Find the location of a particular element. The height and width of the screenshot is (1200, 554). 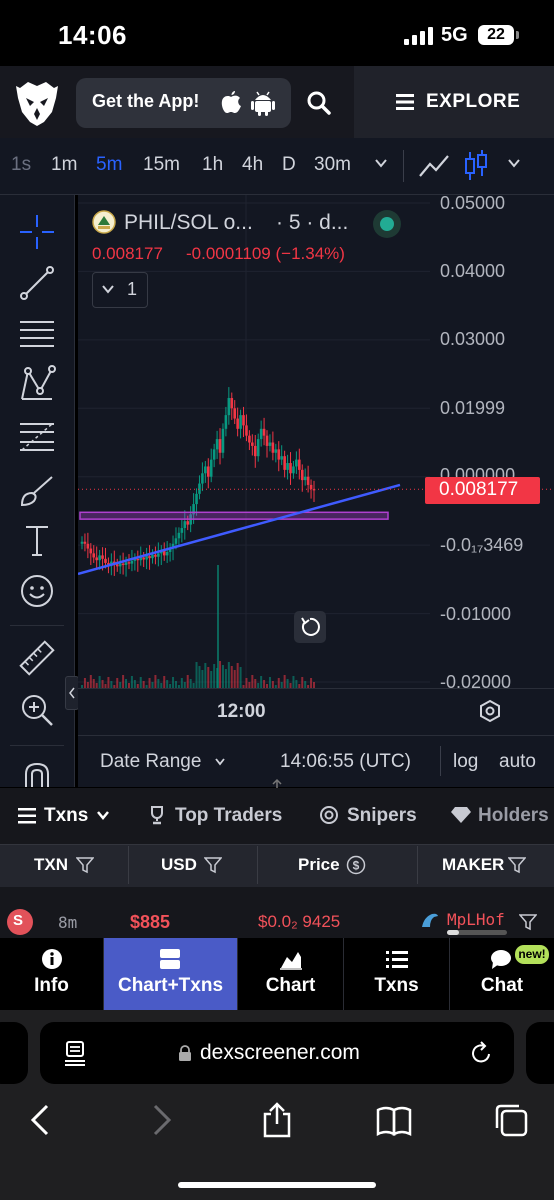

chart-icon is located at coordinates (291, 961).